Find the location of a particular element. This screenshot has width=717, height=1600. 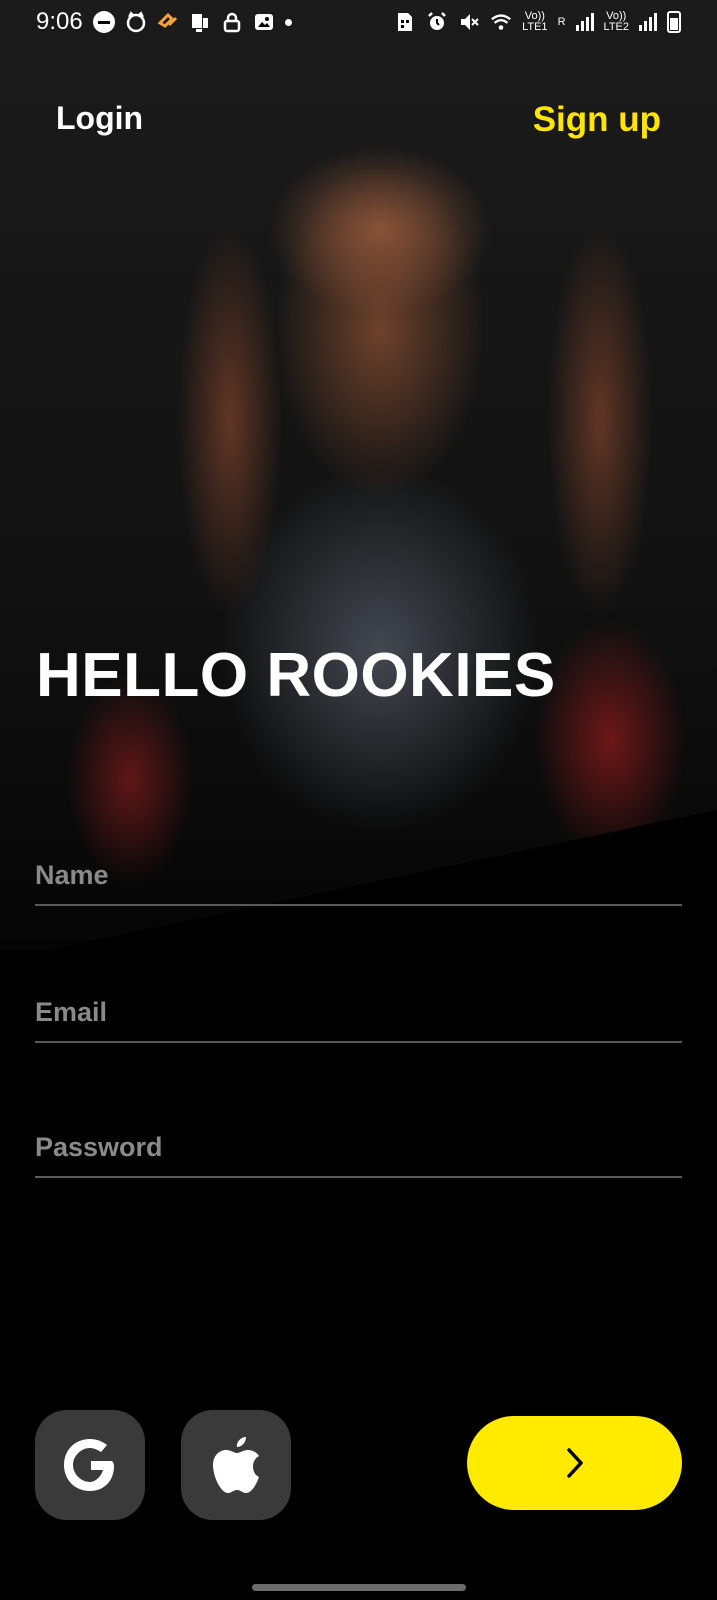

status-right: Vo)) LTE1 R Vo)) LTE2 is located at coordinates (537, 22).